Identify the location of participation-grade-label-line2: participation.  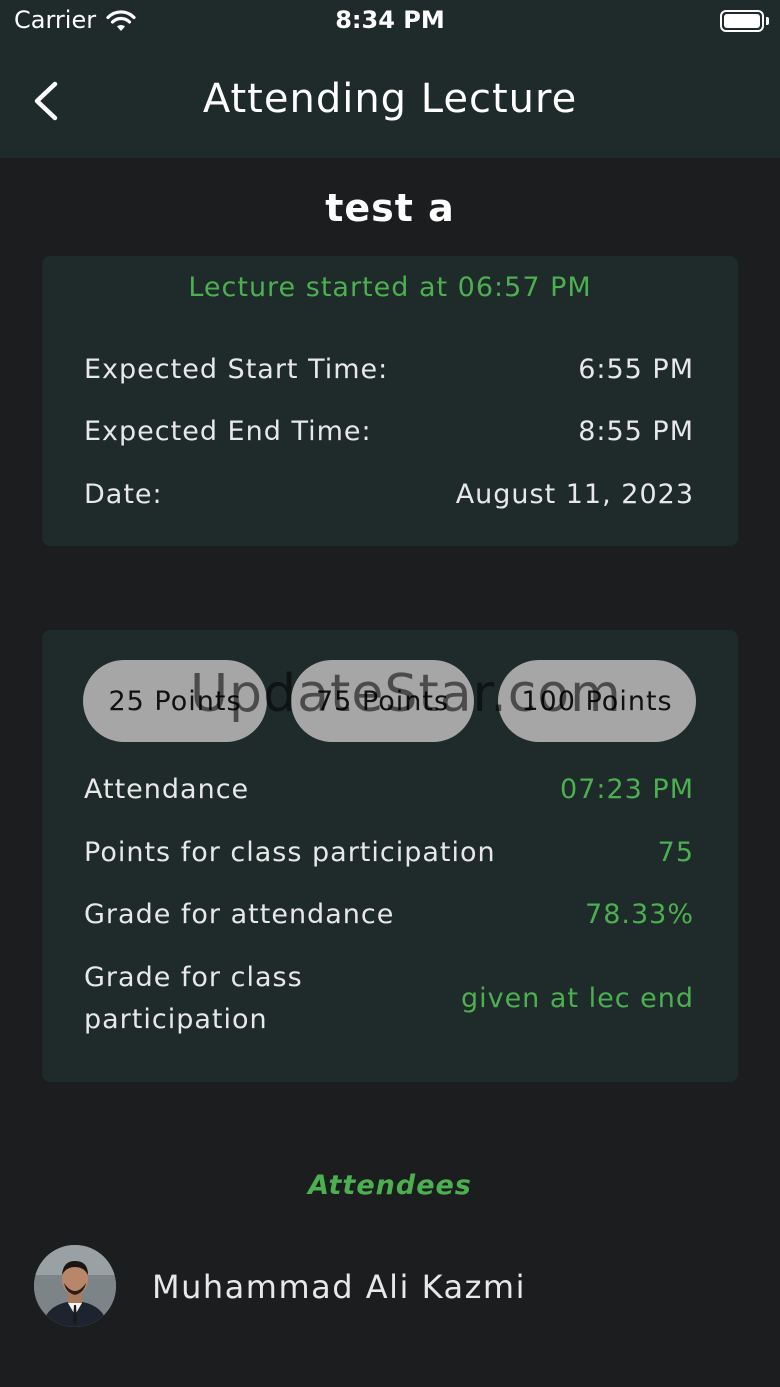
(176, 1019).